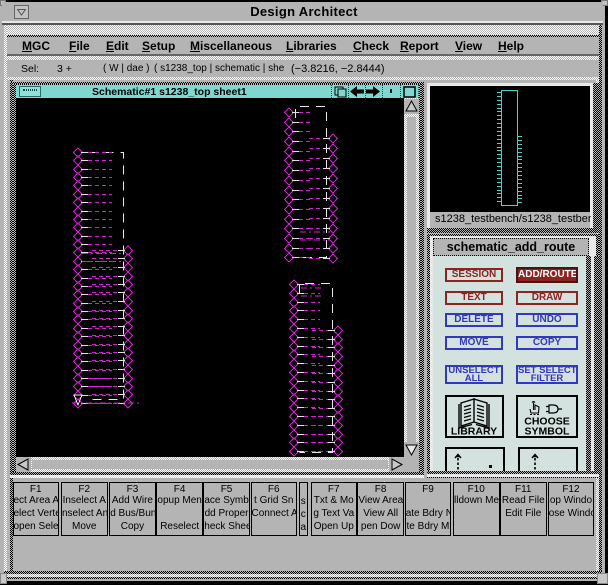  Describe the element at coordinates (548, 431) in the screenshot. I see `svg-text: SYMBOL` at that location.